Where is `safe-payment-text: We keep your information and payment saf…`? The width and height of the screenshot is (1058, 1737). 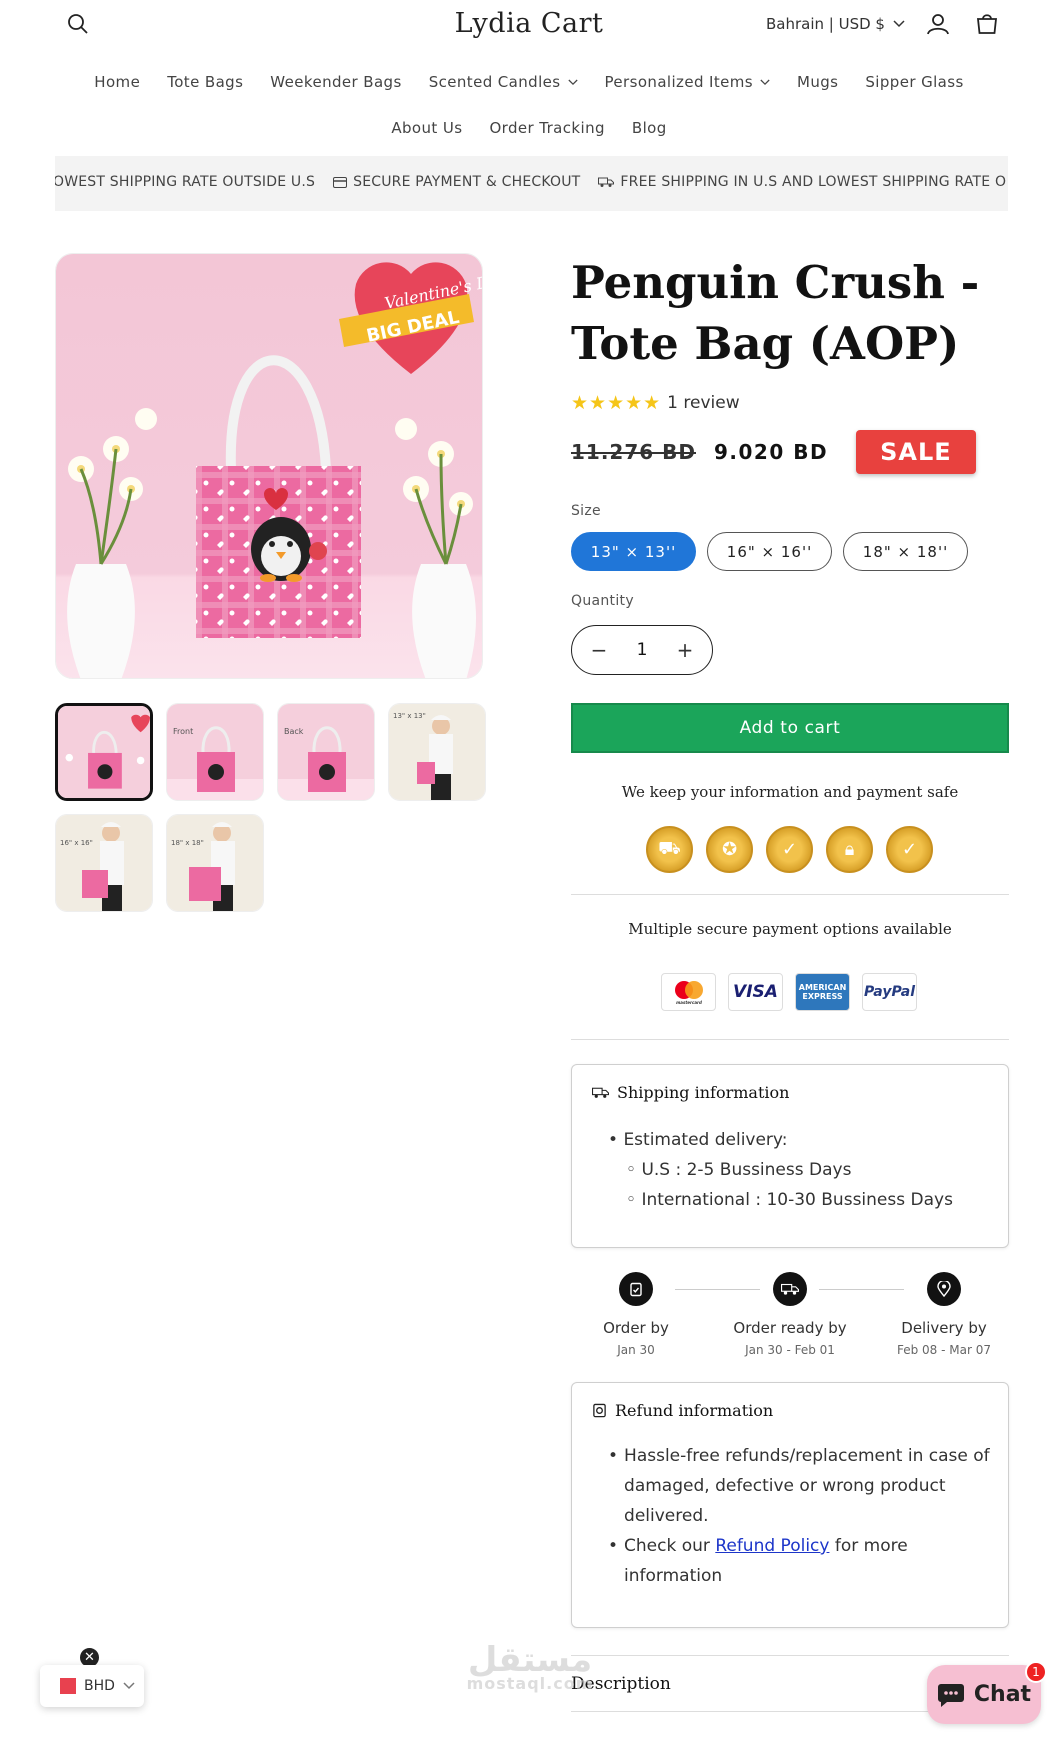
safe-payment-text: We keep your information and payment saf… is located at coordinates (790, 792).